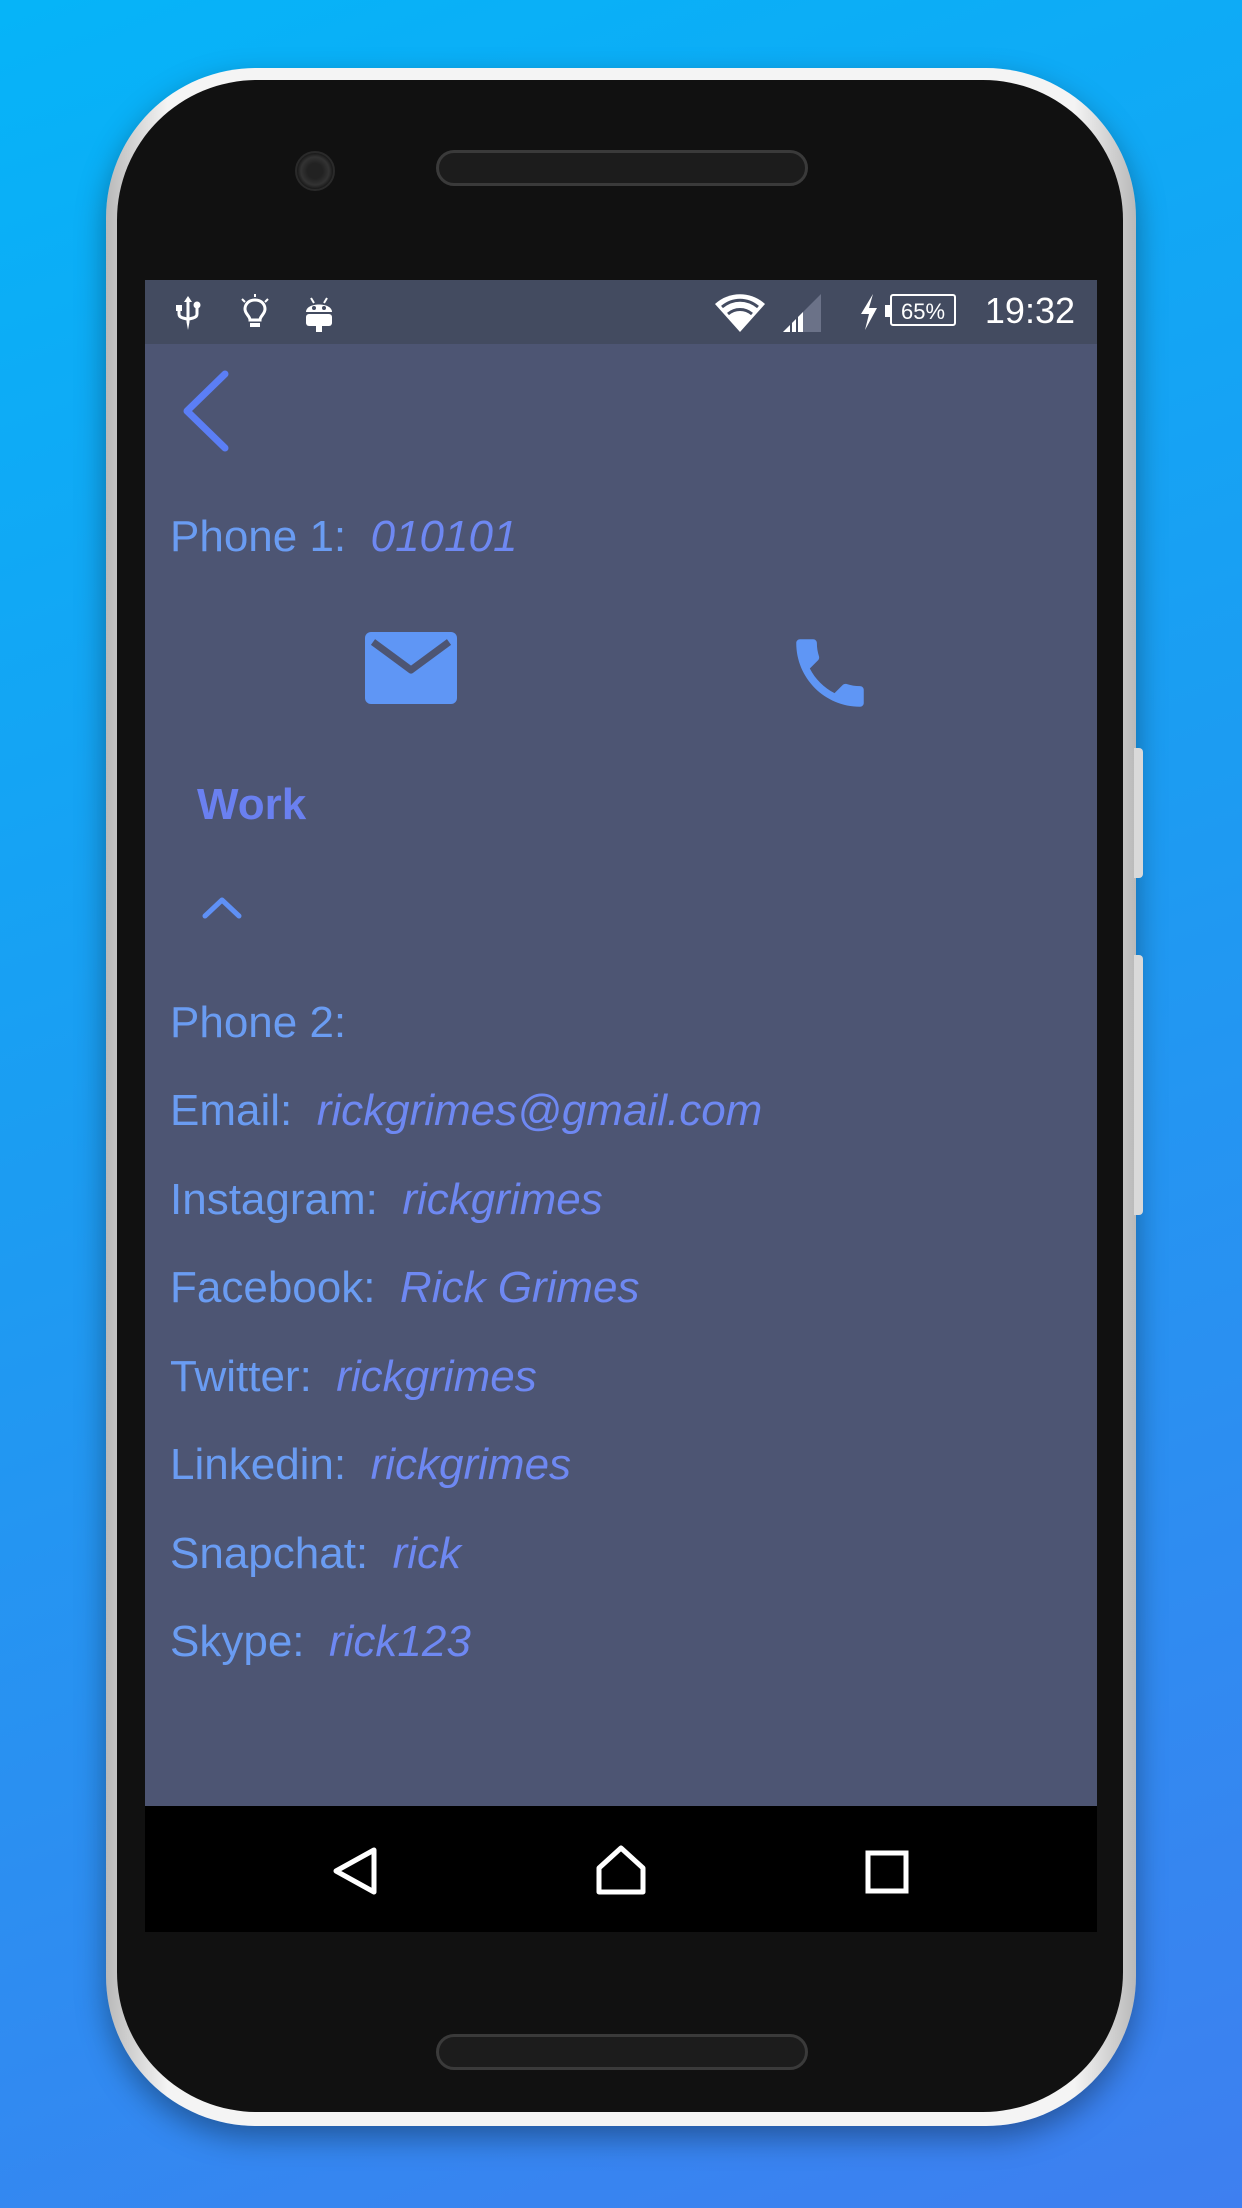 This screenshot has height=2208, width=1242. What do you see at coordinates (222, 907) in the screenshot?
I see `chevron-up-icon` at bounding box center [222, 907].